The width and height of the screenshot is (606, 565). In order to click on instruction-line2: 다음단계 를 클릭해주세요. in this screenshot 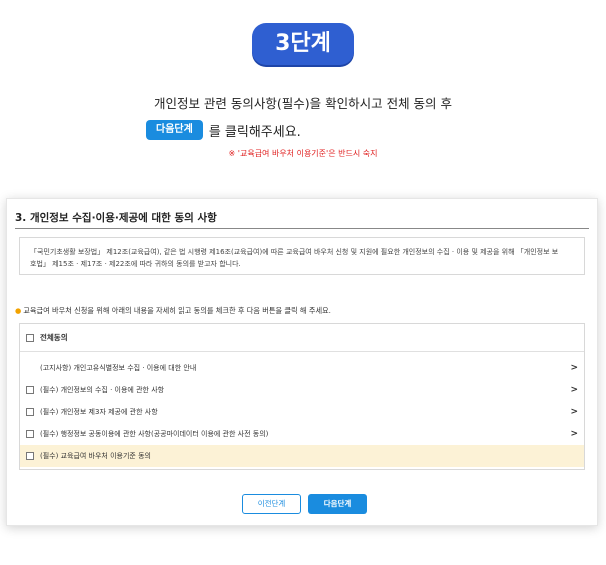, I will do `click(223, 130)`.